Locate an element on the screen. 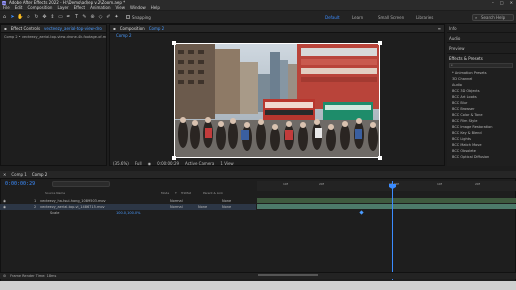 This screenshot has width=516, height=290. layer-name: vecteezy_ha-tsui-hong_1089503.mov is located at coordinates (105, 201).